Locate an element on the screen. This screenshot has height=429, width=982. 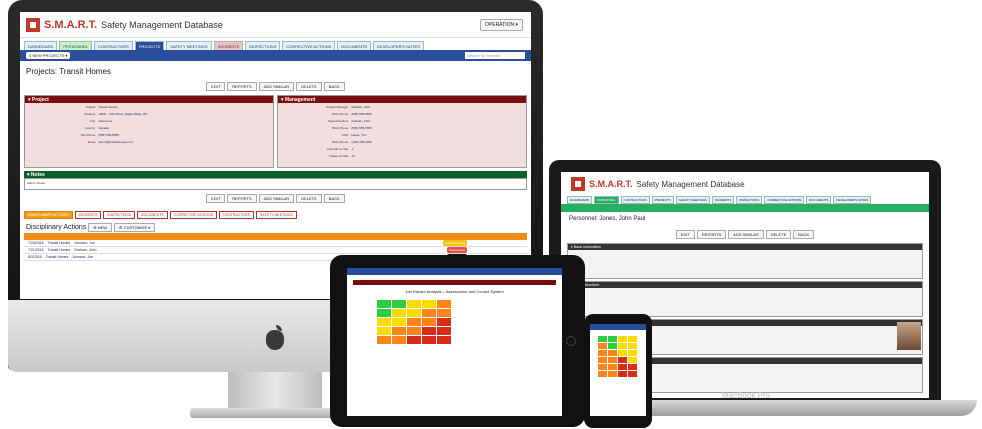
mb-tab-documents: DOCUMENTS is located at coordinates (818, 200).